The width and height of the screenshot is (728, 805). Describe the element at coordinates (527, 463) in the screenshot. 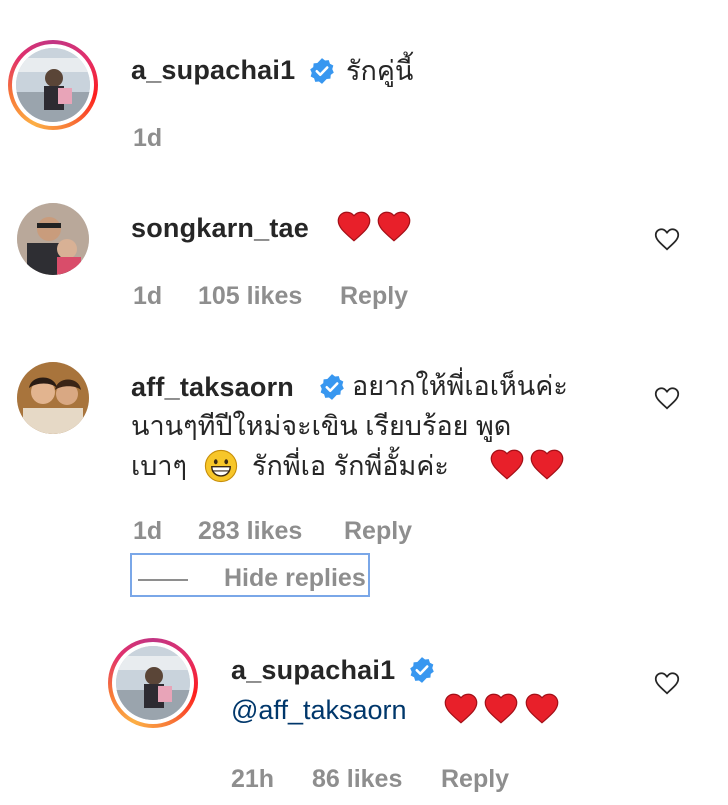

I see `comment-hearts` at that location.